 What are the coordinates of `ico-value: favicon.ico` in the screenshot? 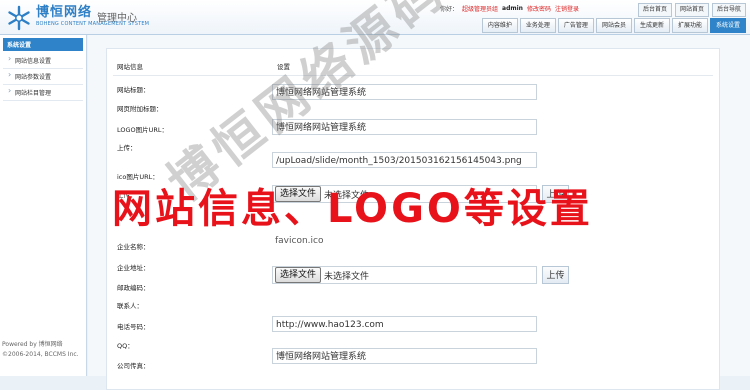 It's located at (404, 241).